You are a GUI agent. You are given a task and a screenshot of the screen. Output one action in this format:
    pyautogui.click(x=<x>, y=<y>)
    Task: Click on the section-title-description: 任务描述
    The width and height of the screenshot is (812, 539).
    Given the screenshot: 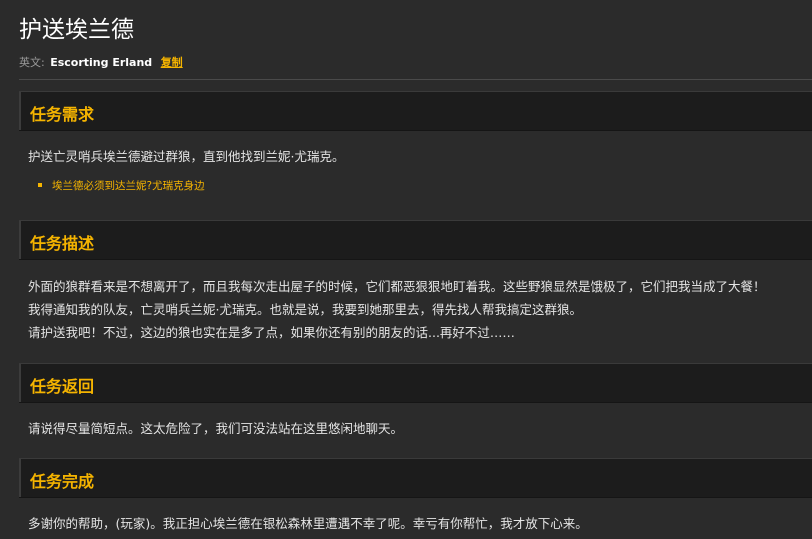 What is the action you would take?
    pyautogui.click(x=62, y=243)
    